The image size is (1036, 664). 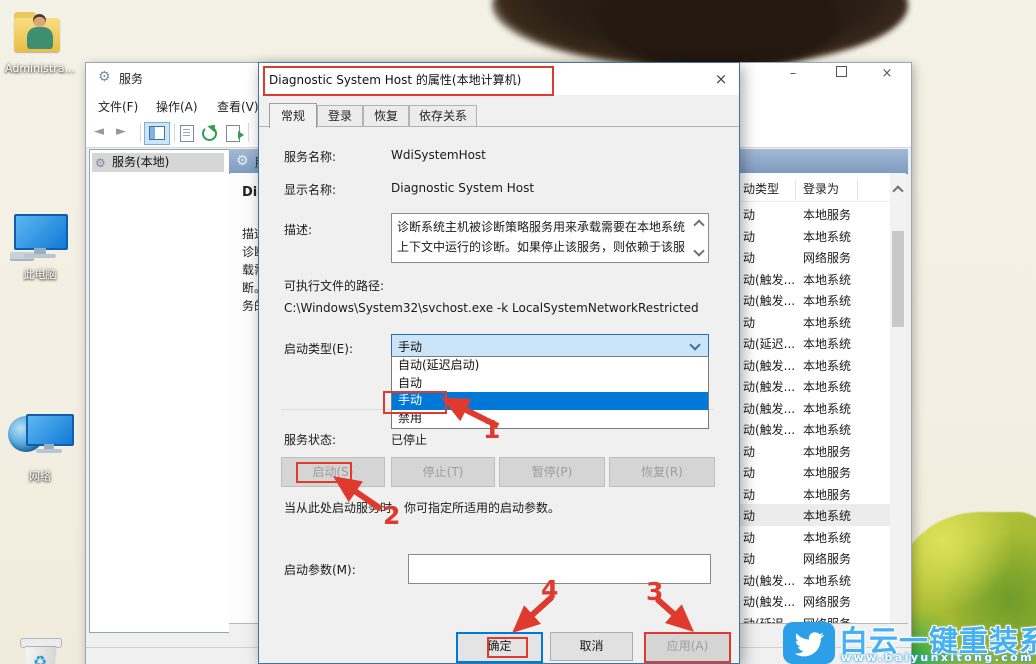 What do you see at coordinates (39, 20) in the screenshot?
I see `user-icon` at bounding box center [39, 20].